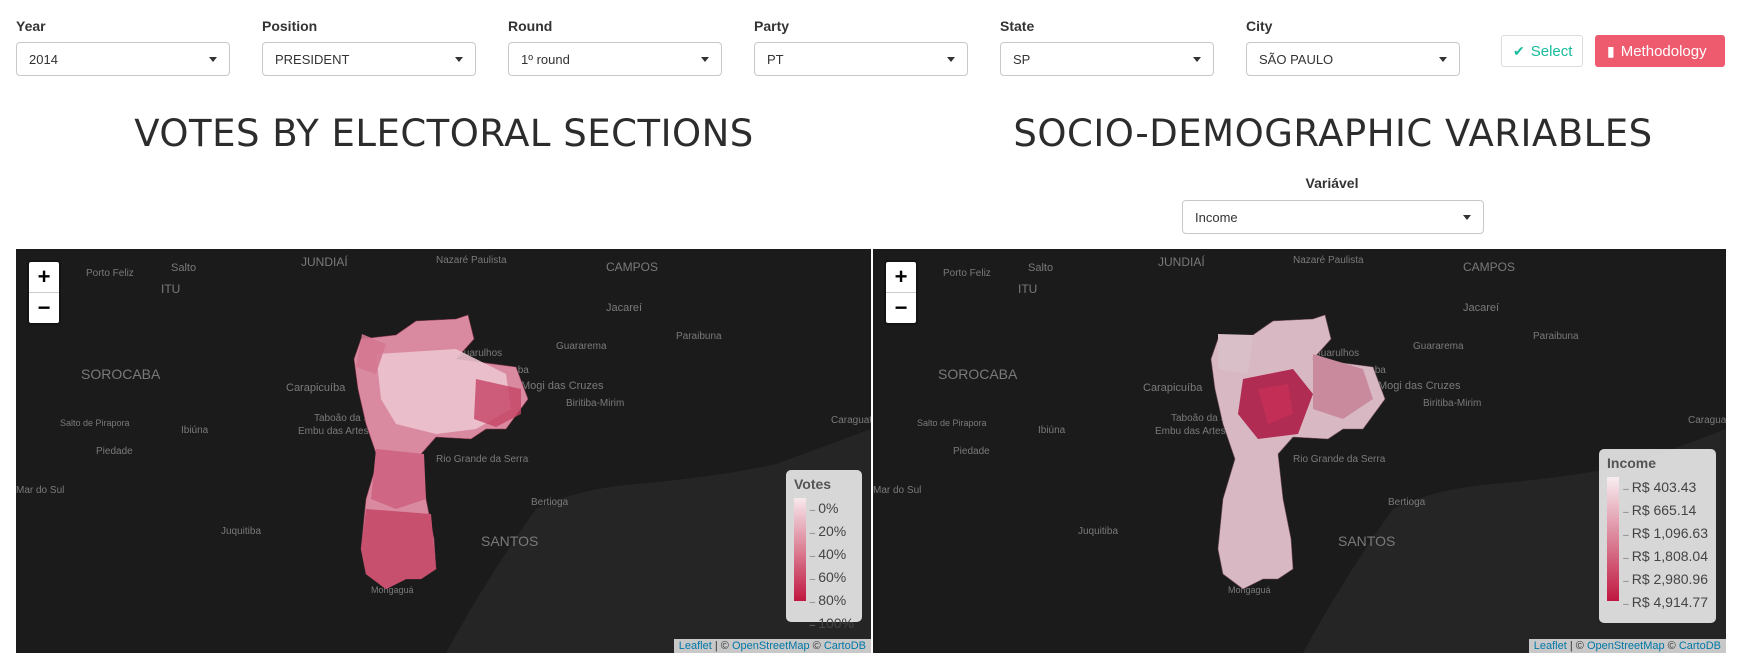  Describe the element at coordinates (832, 532) in the screenshot. I see `votes-legend-label: 20%` at that location.